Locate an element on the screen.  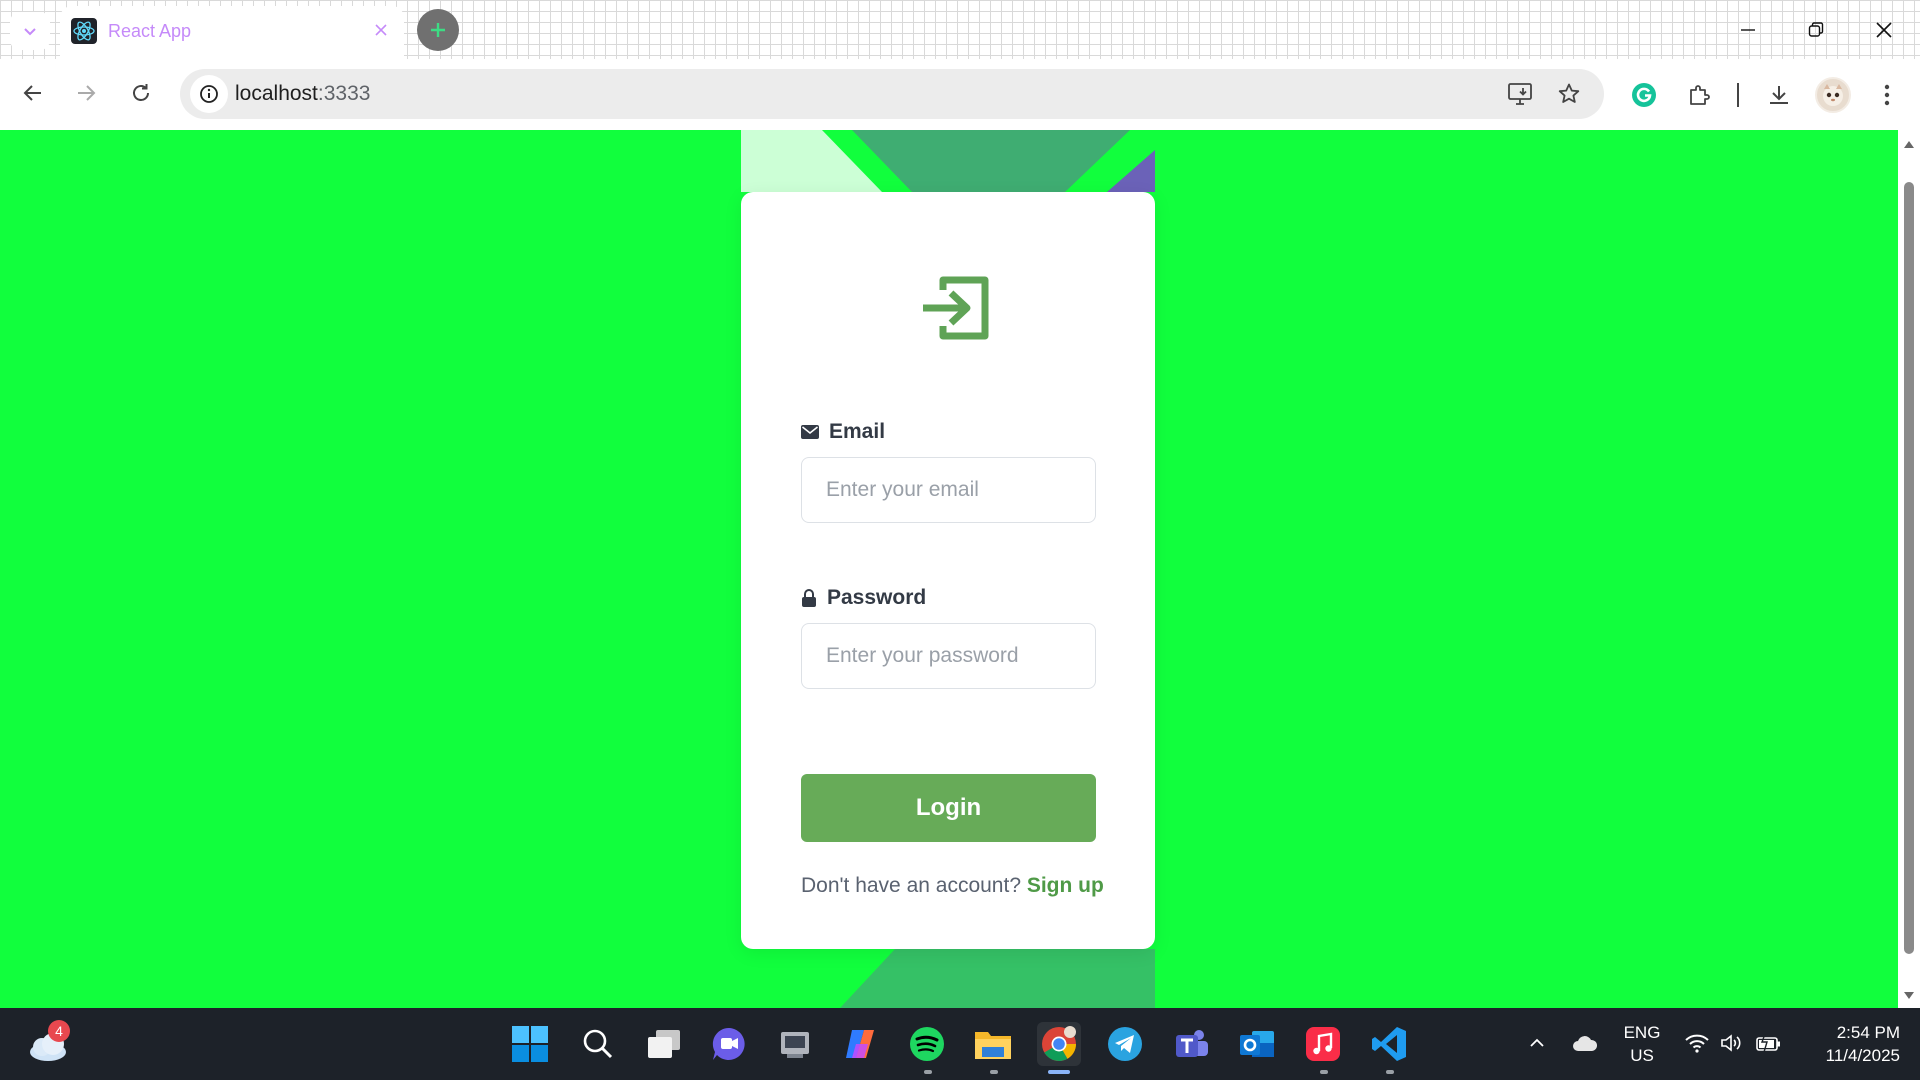
battery-charging-icon is located at coordinates (1768, 1043).